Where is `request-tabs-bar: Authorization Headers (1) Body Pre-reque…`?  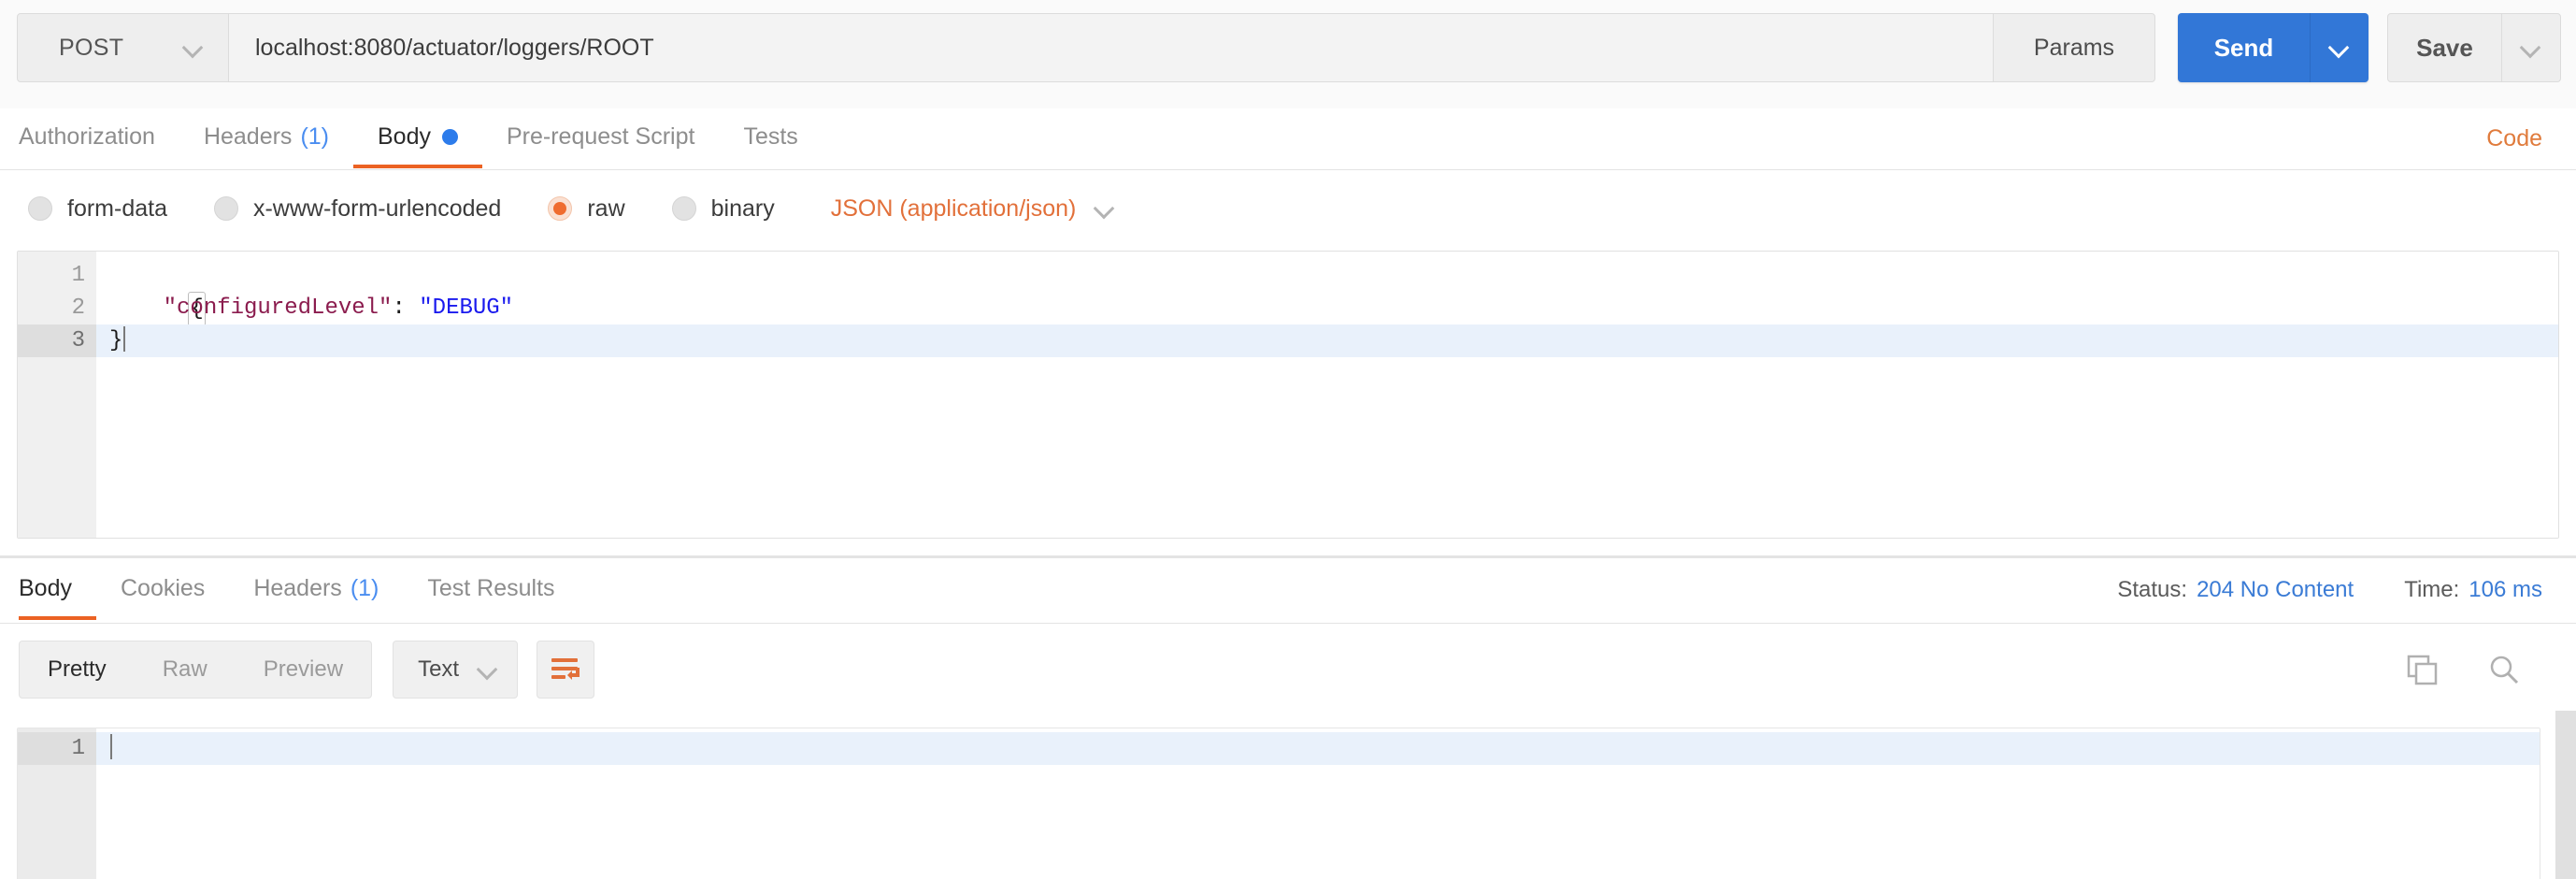
request-tabs-bar: Authorization Headers (1) Body Pre-reque… is located at coordinates (1288, 139).